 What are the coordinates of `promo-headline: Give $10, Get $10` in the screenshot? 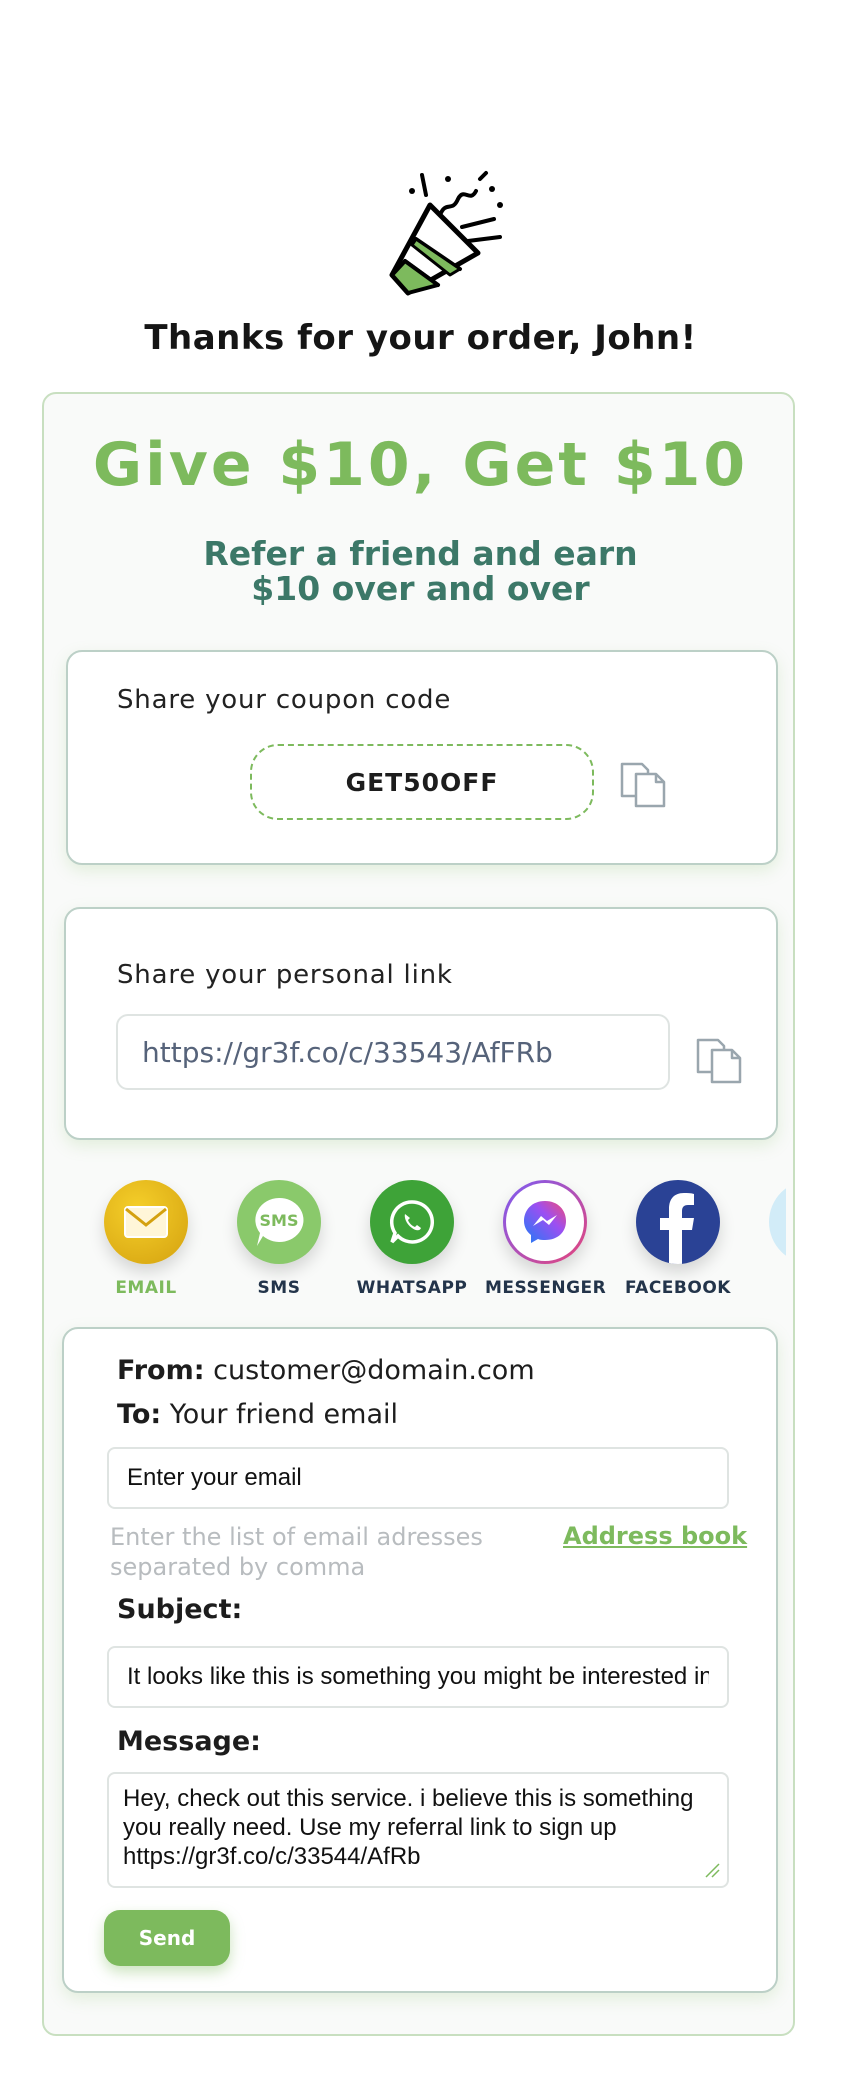 It's located at (420, 465).